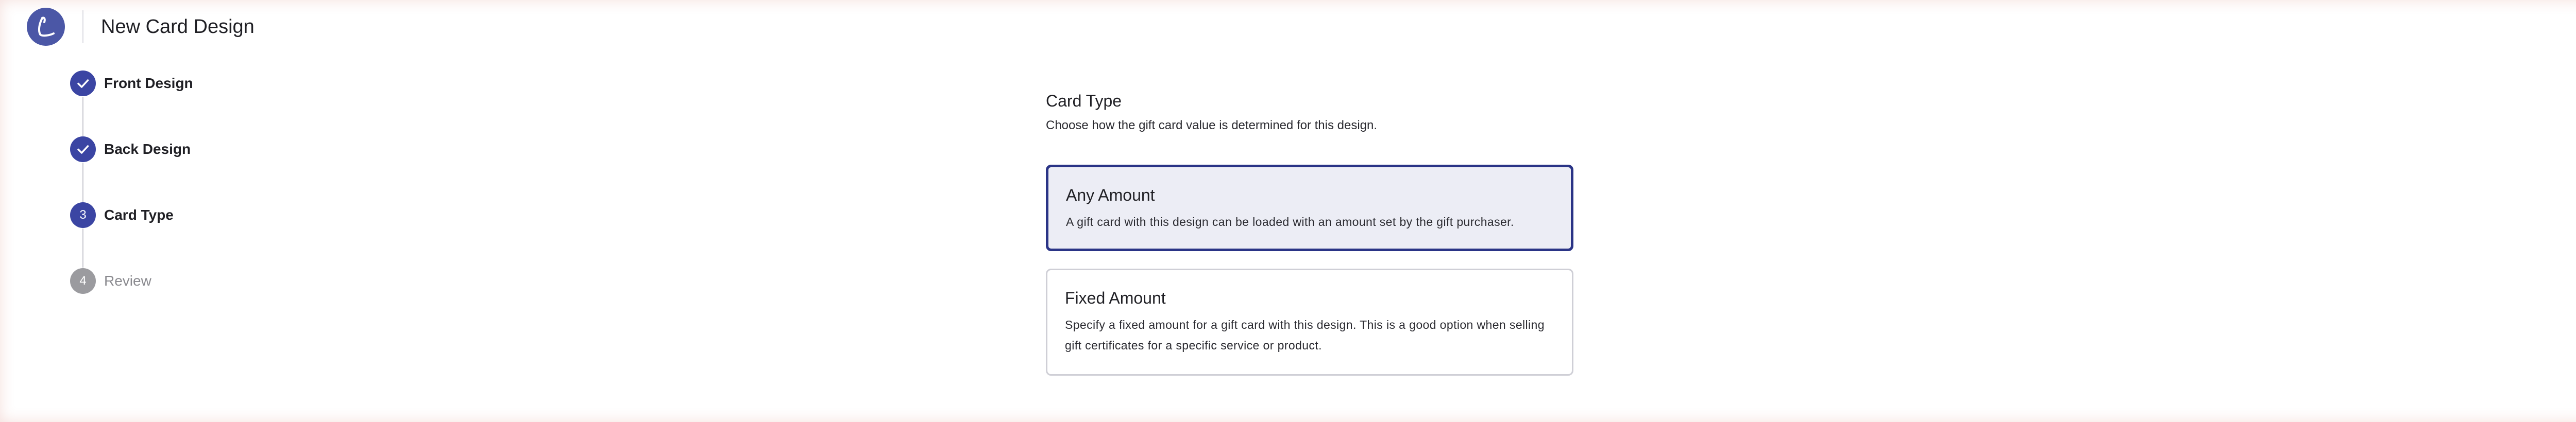  Describe the element at coordinates (139, 215) in the screenshot. I see `step-label: Card Type` at that location.